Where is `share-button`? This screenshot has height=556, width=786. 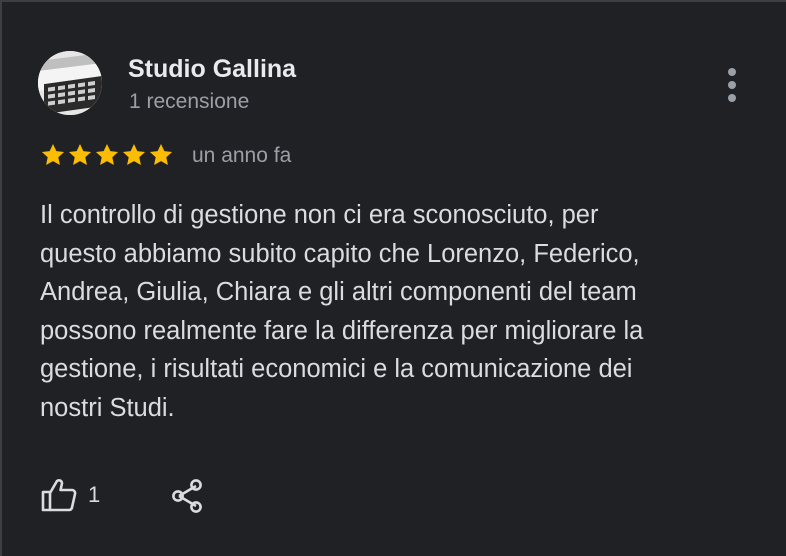 share-button is located at coordinates (188, 496).